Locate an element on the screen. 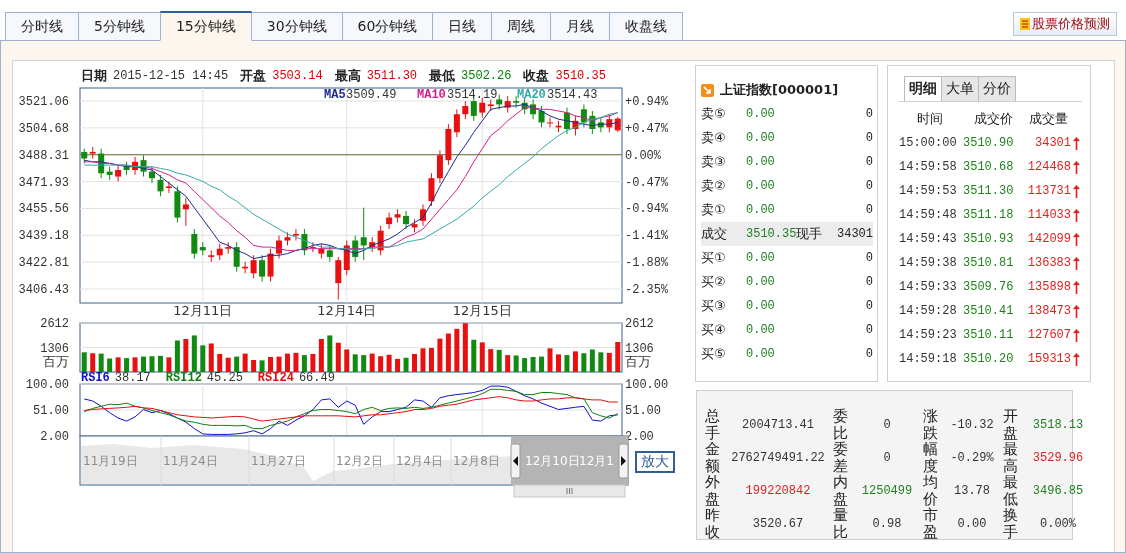 This screenshot has width=1126, height=553. table-cell-text: 15:00:00 is located at coordinates (928, 143).